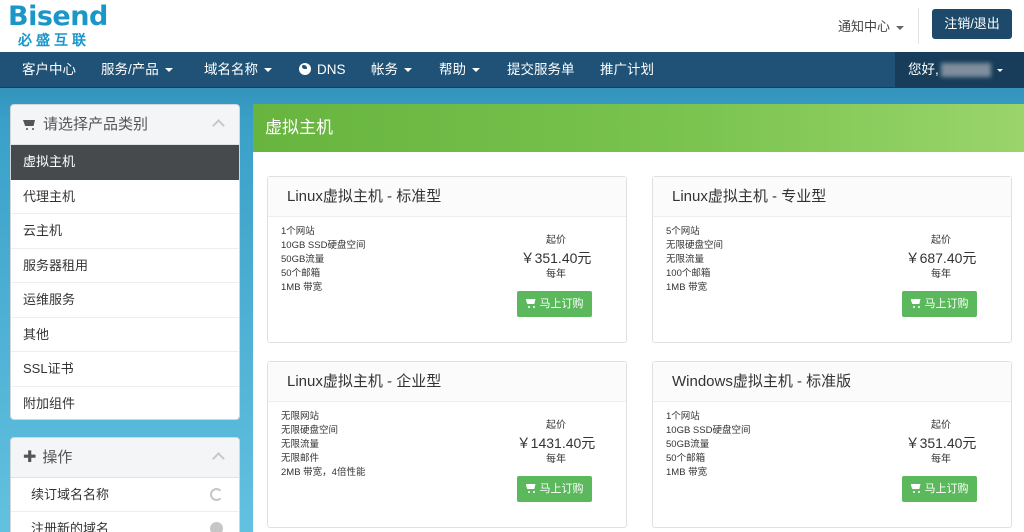  I want to click on category-panel-header: 请选择产品类别, so click(125, 125).